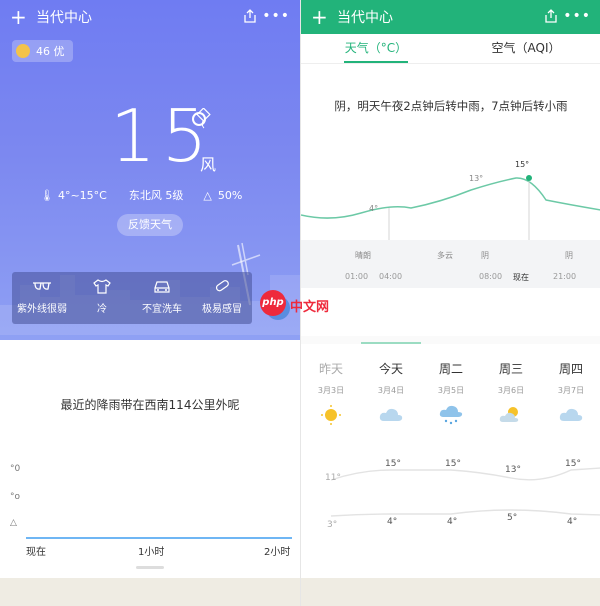 The height and width of the screenshot is (606, 600). Describe the element at coordinates (102, 286) in the screenshot. I see `shirt-icon` at that location.